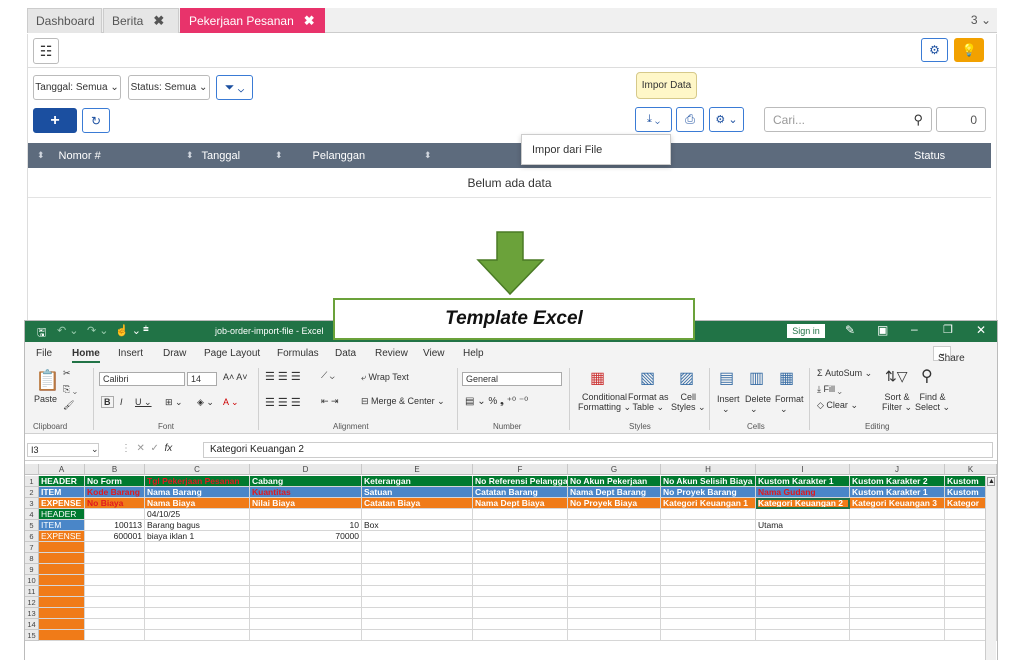 The width and height of the screenshot is (1021, 670). What do you see at coordinates (68, 405) in the screenshot?
I see `format-painter-icon: 🖌` at bounding box center [68, 405].